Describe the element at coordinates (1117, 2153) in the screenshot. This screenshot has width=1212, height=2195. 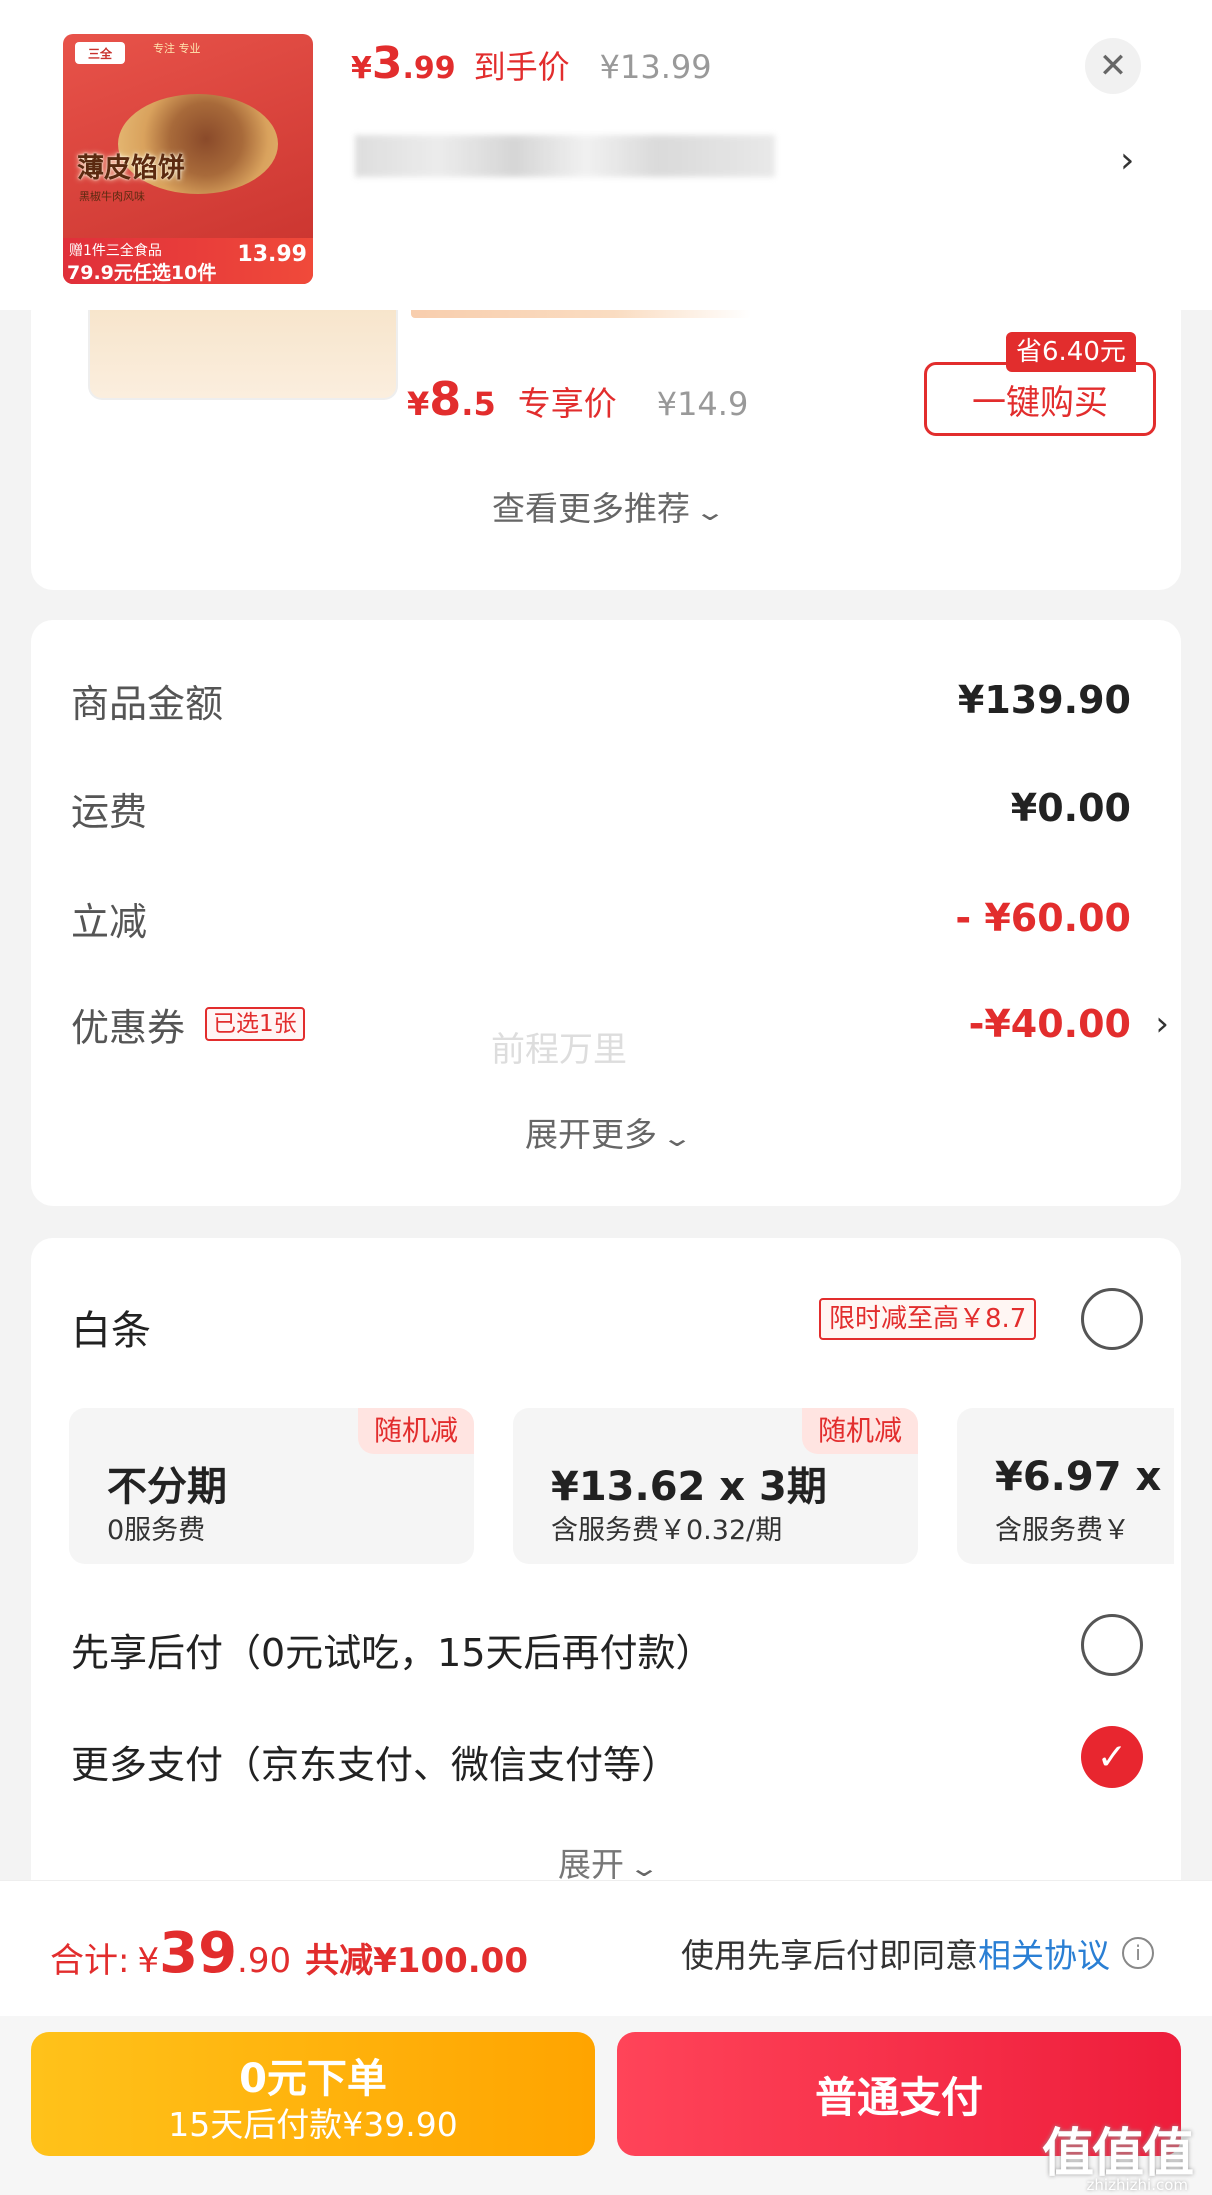
I see `site-watermark-logo: 值值值` at that location.